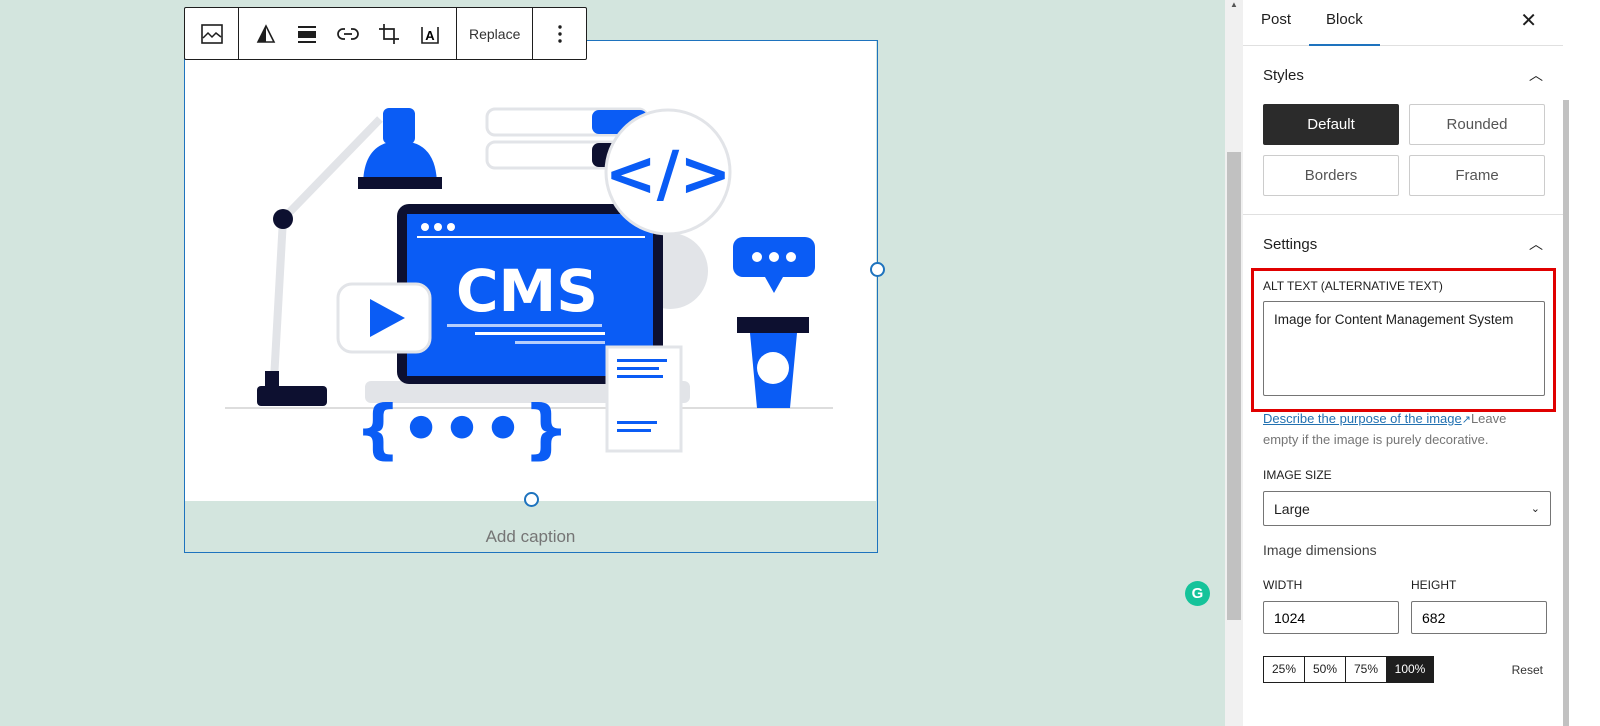 This screenshot has width=1600, height=726. I want to click on replace-button: Replace, so click(494, 33).